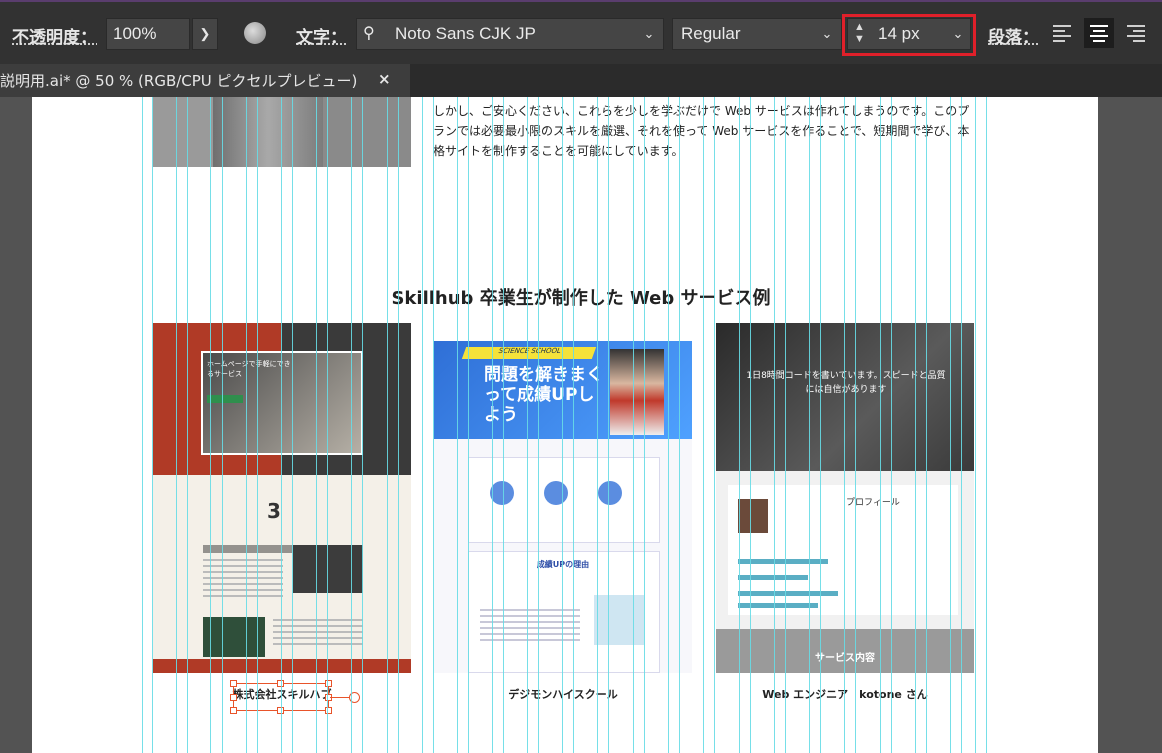  I want to click on search-icon: ⚲, so click(369, 33).